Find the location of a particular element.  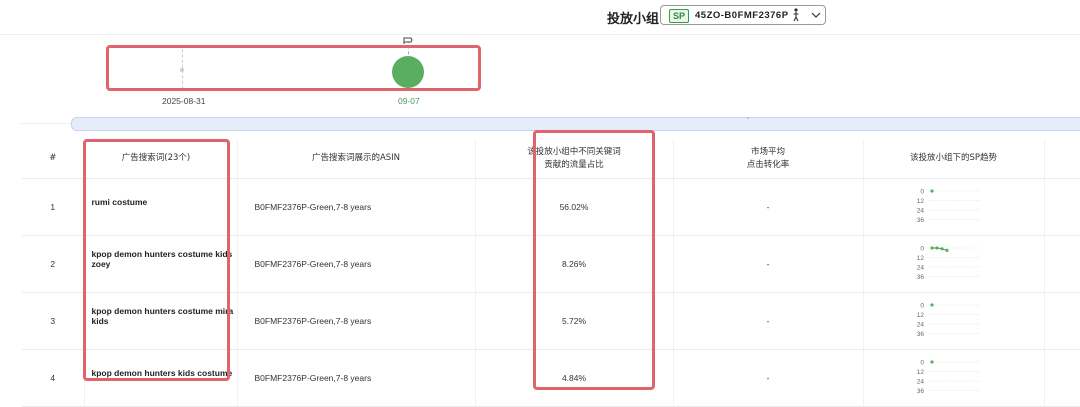

row-index: 4 is located at coordinates (53, 378).